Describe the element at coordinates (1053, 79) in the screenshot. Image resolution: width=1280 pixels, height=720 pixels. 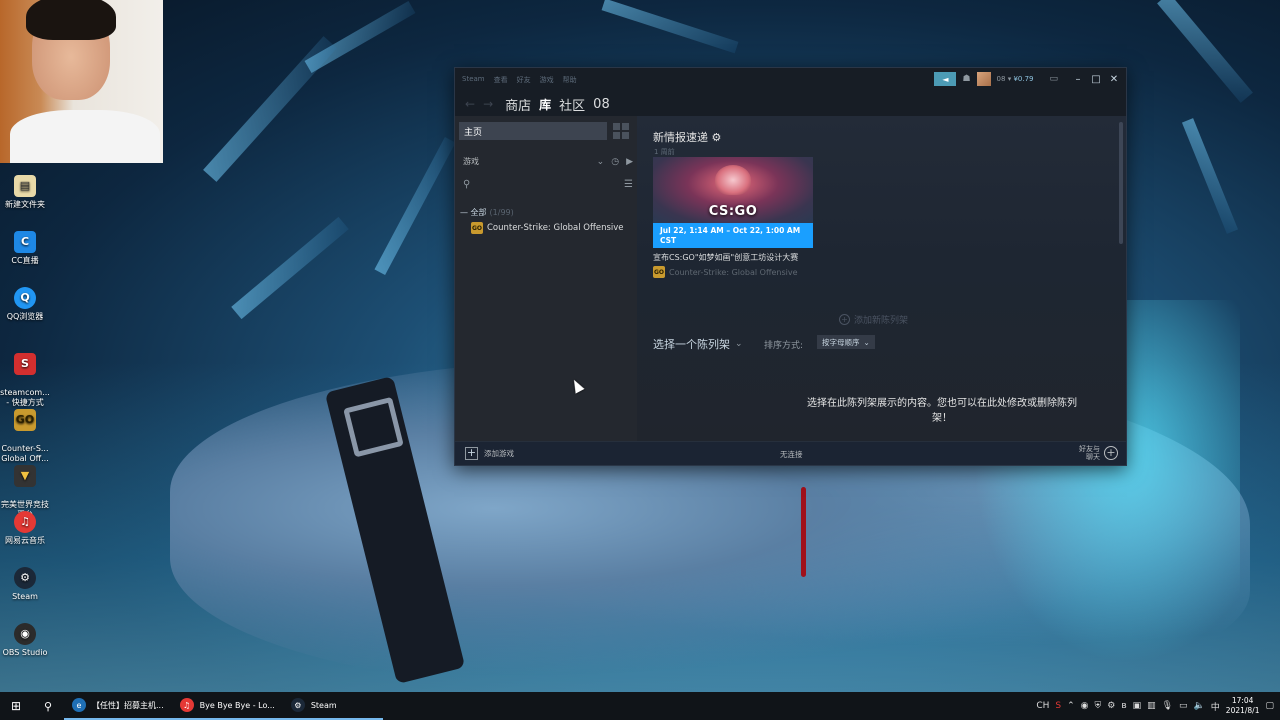
I see `big-picture-icon: ▭` at that location.